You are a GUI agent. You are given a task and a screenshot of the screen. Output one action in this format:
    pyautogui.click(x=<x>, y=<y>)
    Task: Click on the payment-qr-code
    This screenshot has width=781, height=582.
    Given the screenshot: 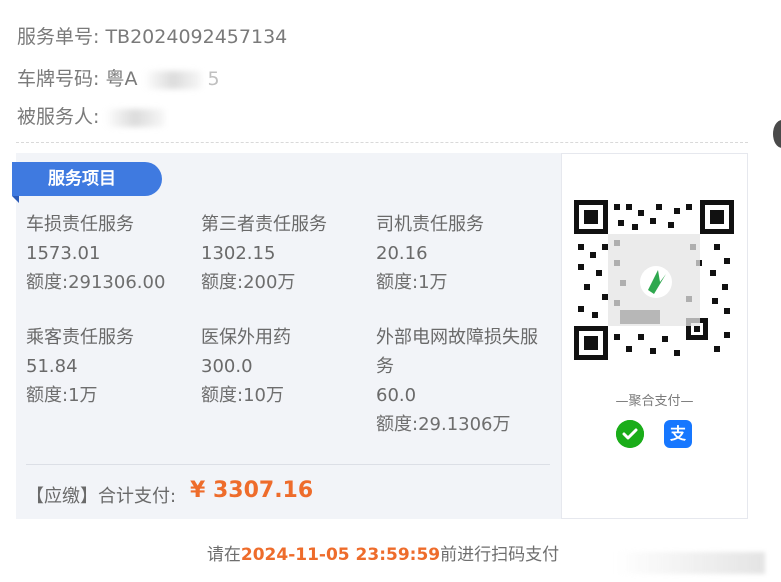 What is the action you would take?
    pyautogui.click(x=654, y=280)
    